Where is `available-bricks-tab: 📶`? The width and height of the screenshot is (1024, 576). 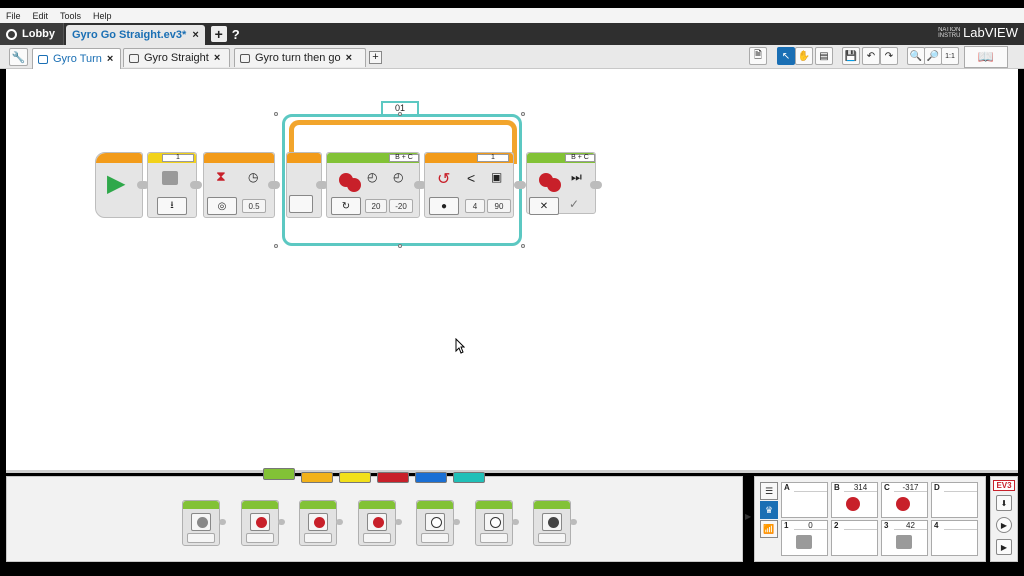
available-bricks-tab: 📶 is located at coordinates (769, 529).